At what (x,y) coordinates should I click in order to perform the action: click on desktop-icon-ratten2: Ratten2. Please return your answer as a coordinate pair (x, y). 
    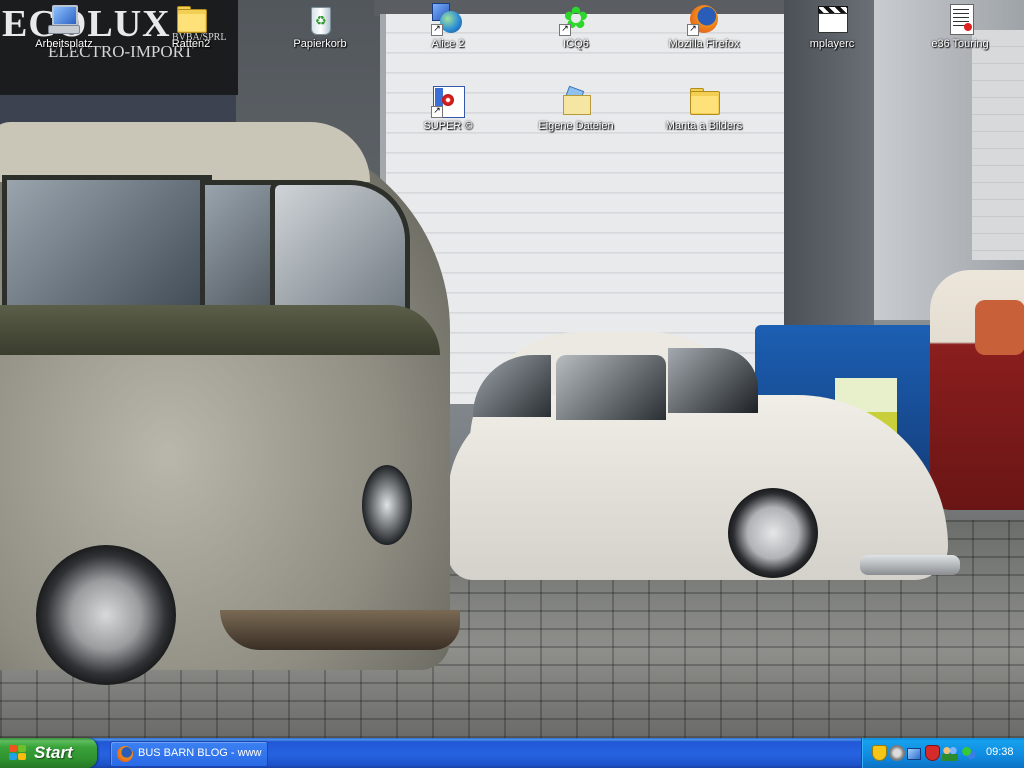
    Looking at the image, I should click on (191, 35).